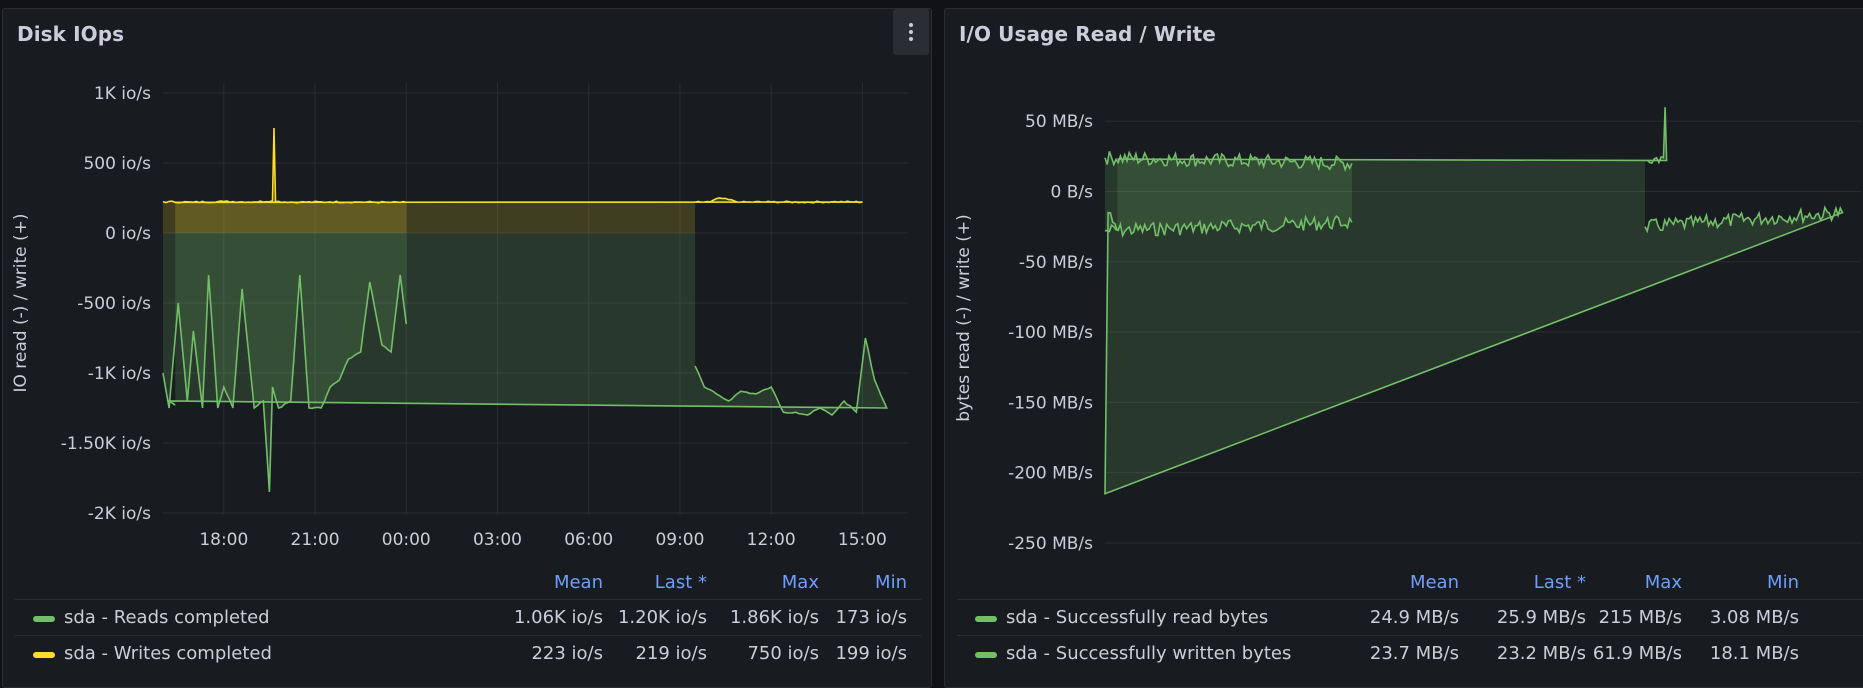 The image size is (1863, 688). What do you see at coordinates (223, 540) in the screenshot?
I see `x-tick-label: 18:00` at bounding box center [223, 540].